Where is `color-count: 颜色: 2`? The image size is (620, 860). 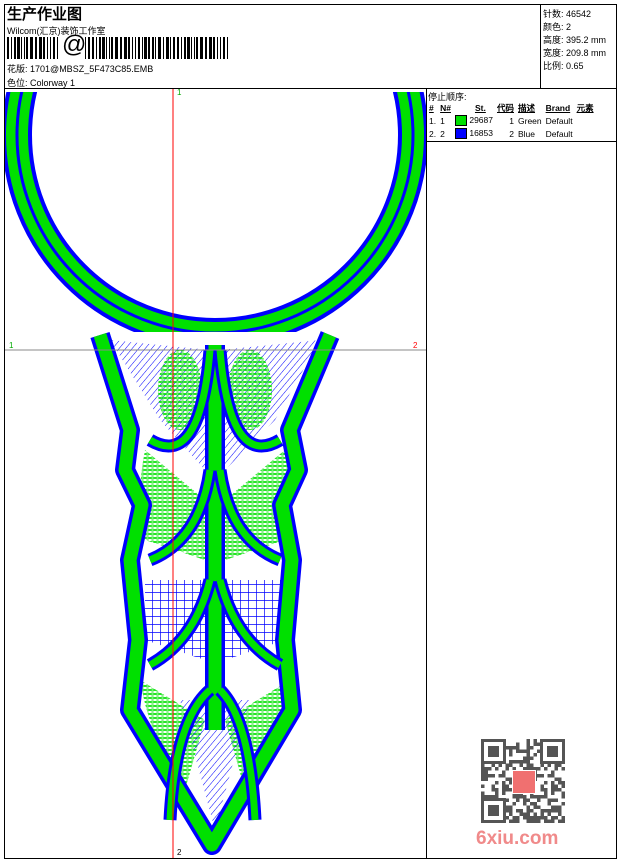 color-count: 颜色: 2 is located at coordinates (557, 27).